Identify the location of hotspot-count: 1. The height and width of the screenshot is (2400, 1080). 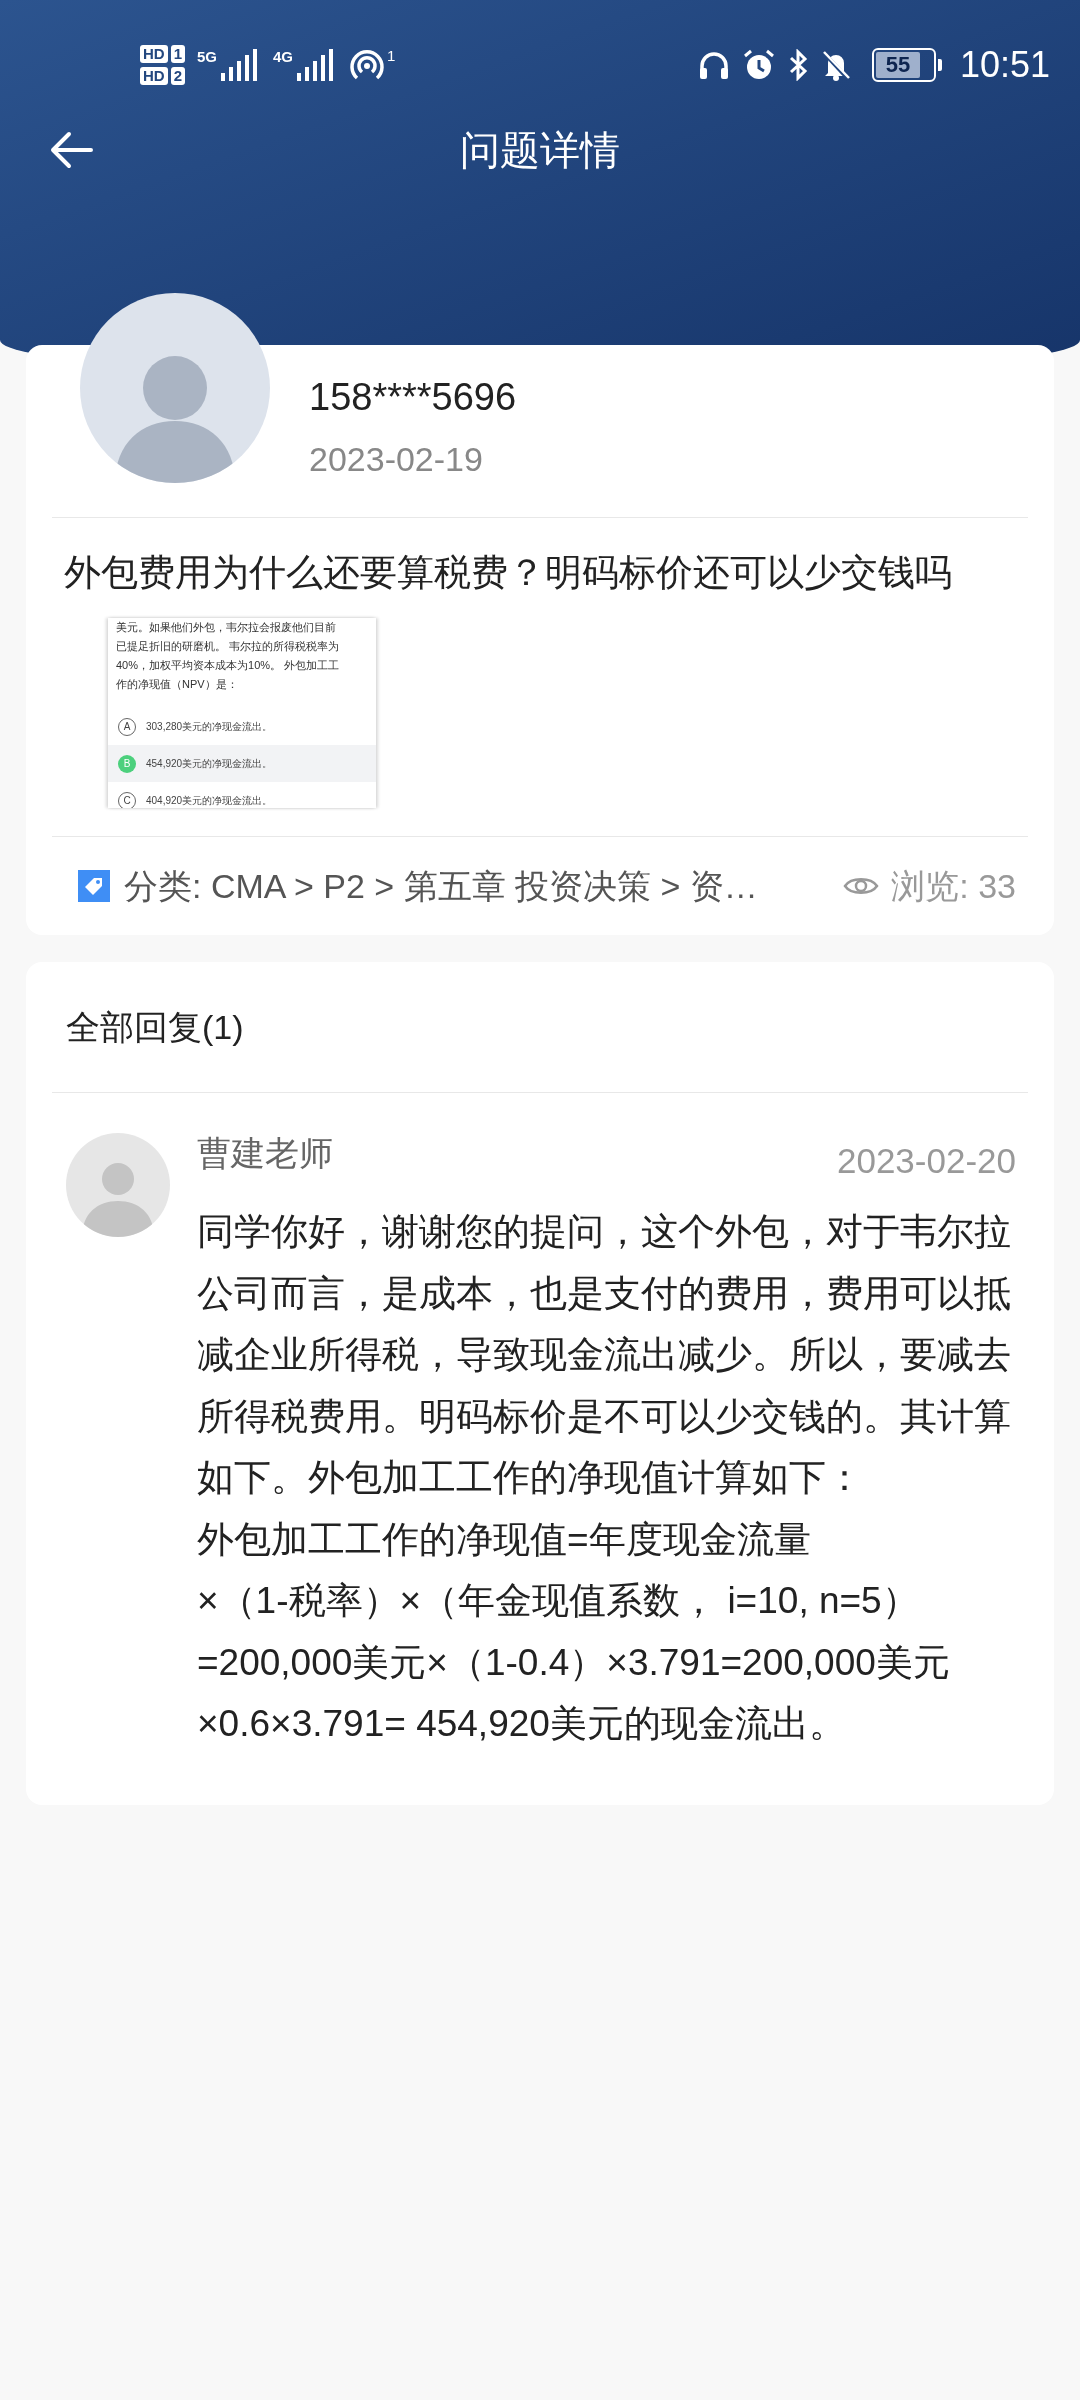
(391, 55).